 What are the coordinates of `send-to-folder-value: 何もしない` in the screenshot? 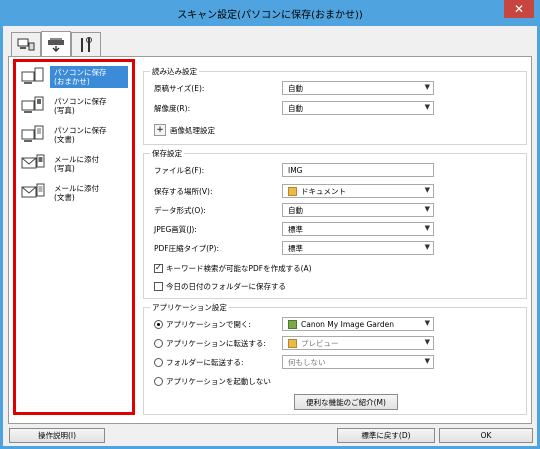 It's located at (307, 362).